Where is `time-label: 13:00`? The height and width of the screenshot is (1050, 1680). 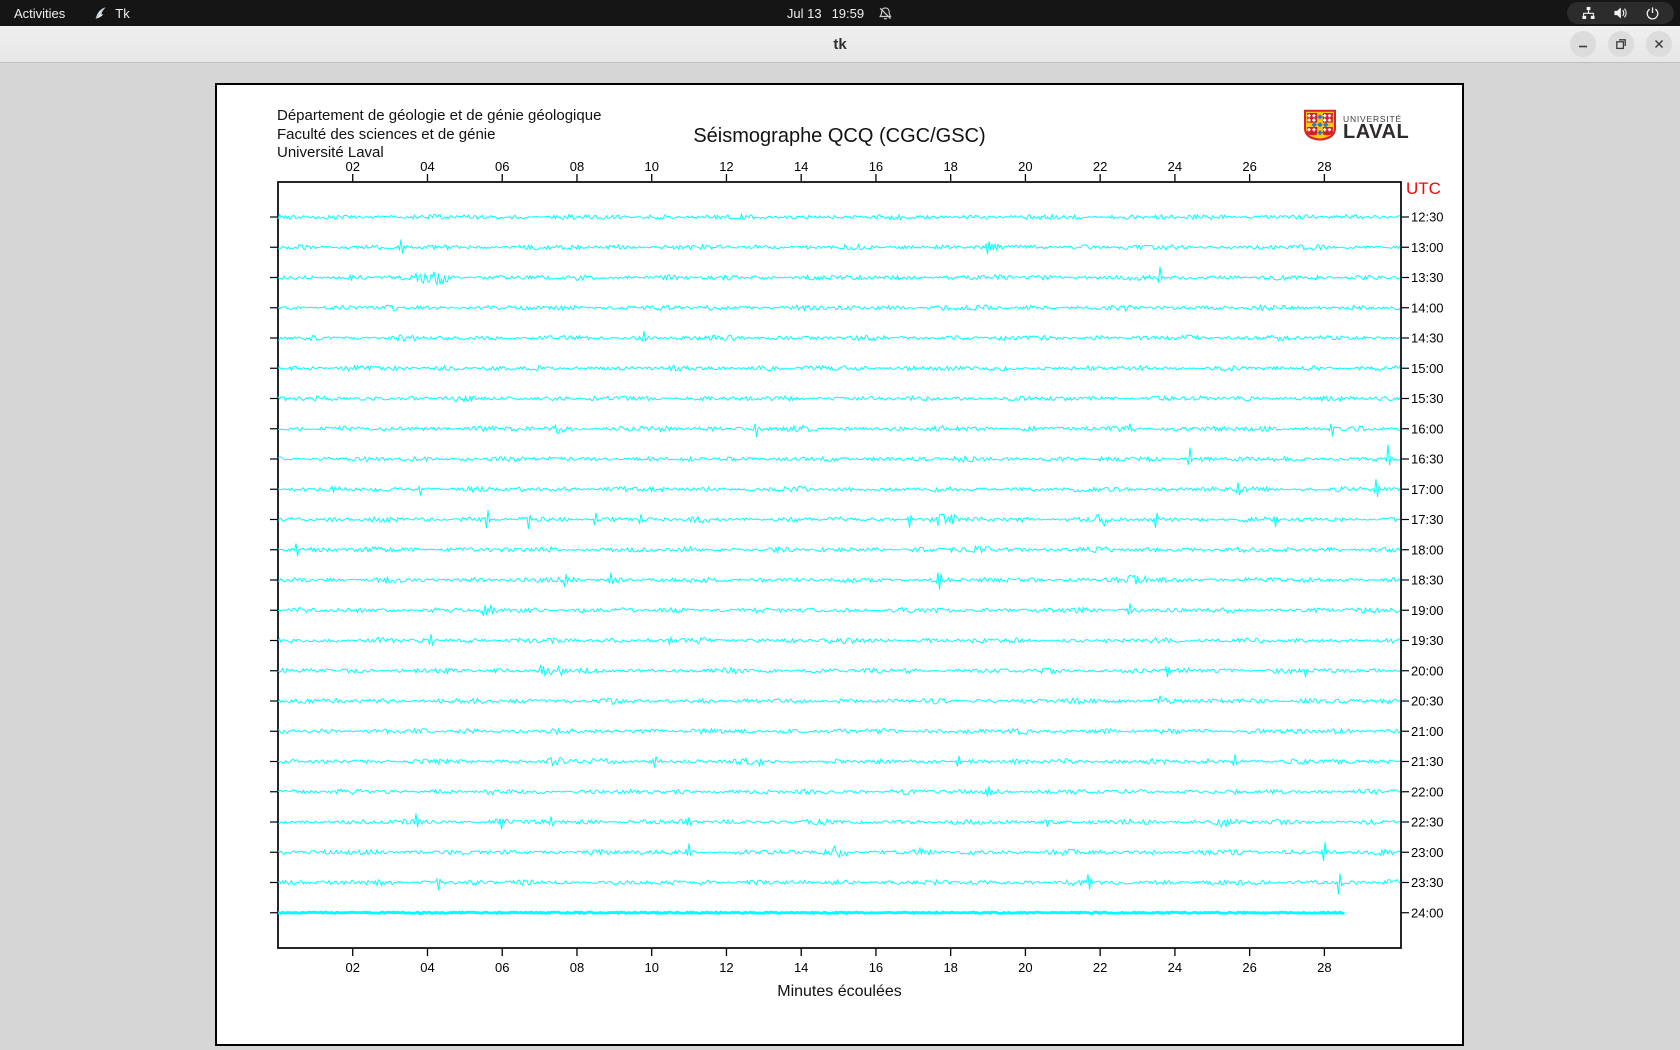 time-label: 13:00 is located at coordinates (1427, 247).